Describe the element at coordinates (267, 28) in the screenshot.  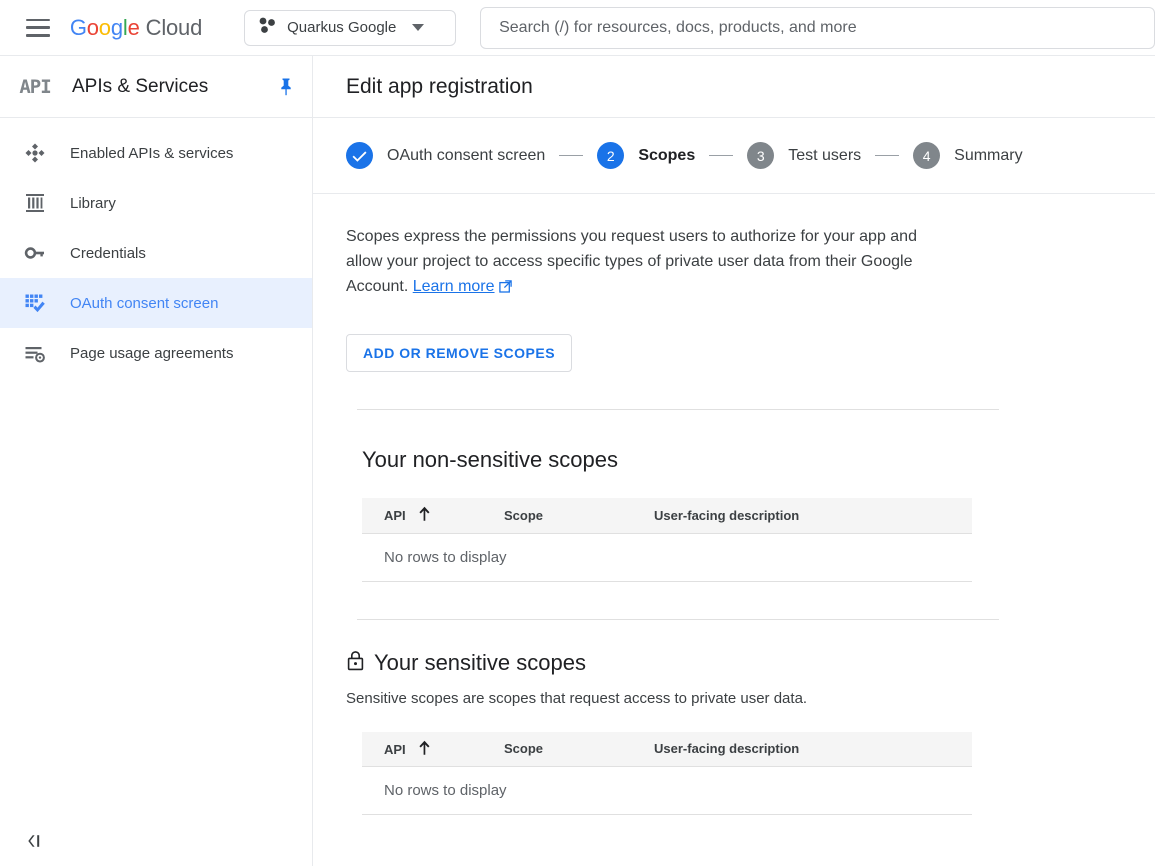
I see `project-hexagons-icon` at that location.